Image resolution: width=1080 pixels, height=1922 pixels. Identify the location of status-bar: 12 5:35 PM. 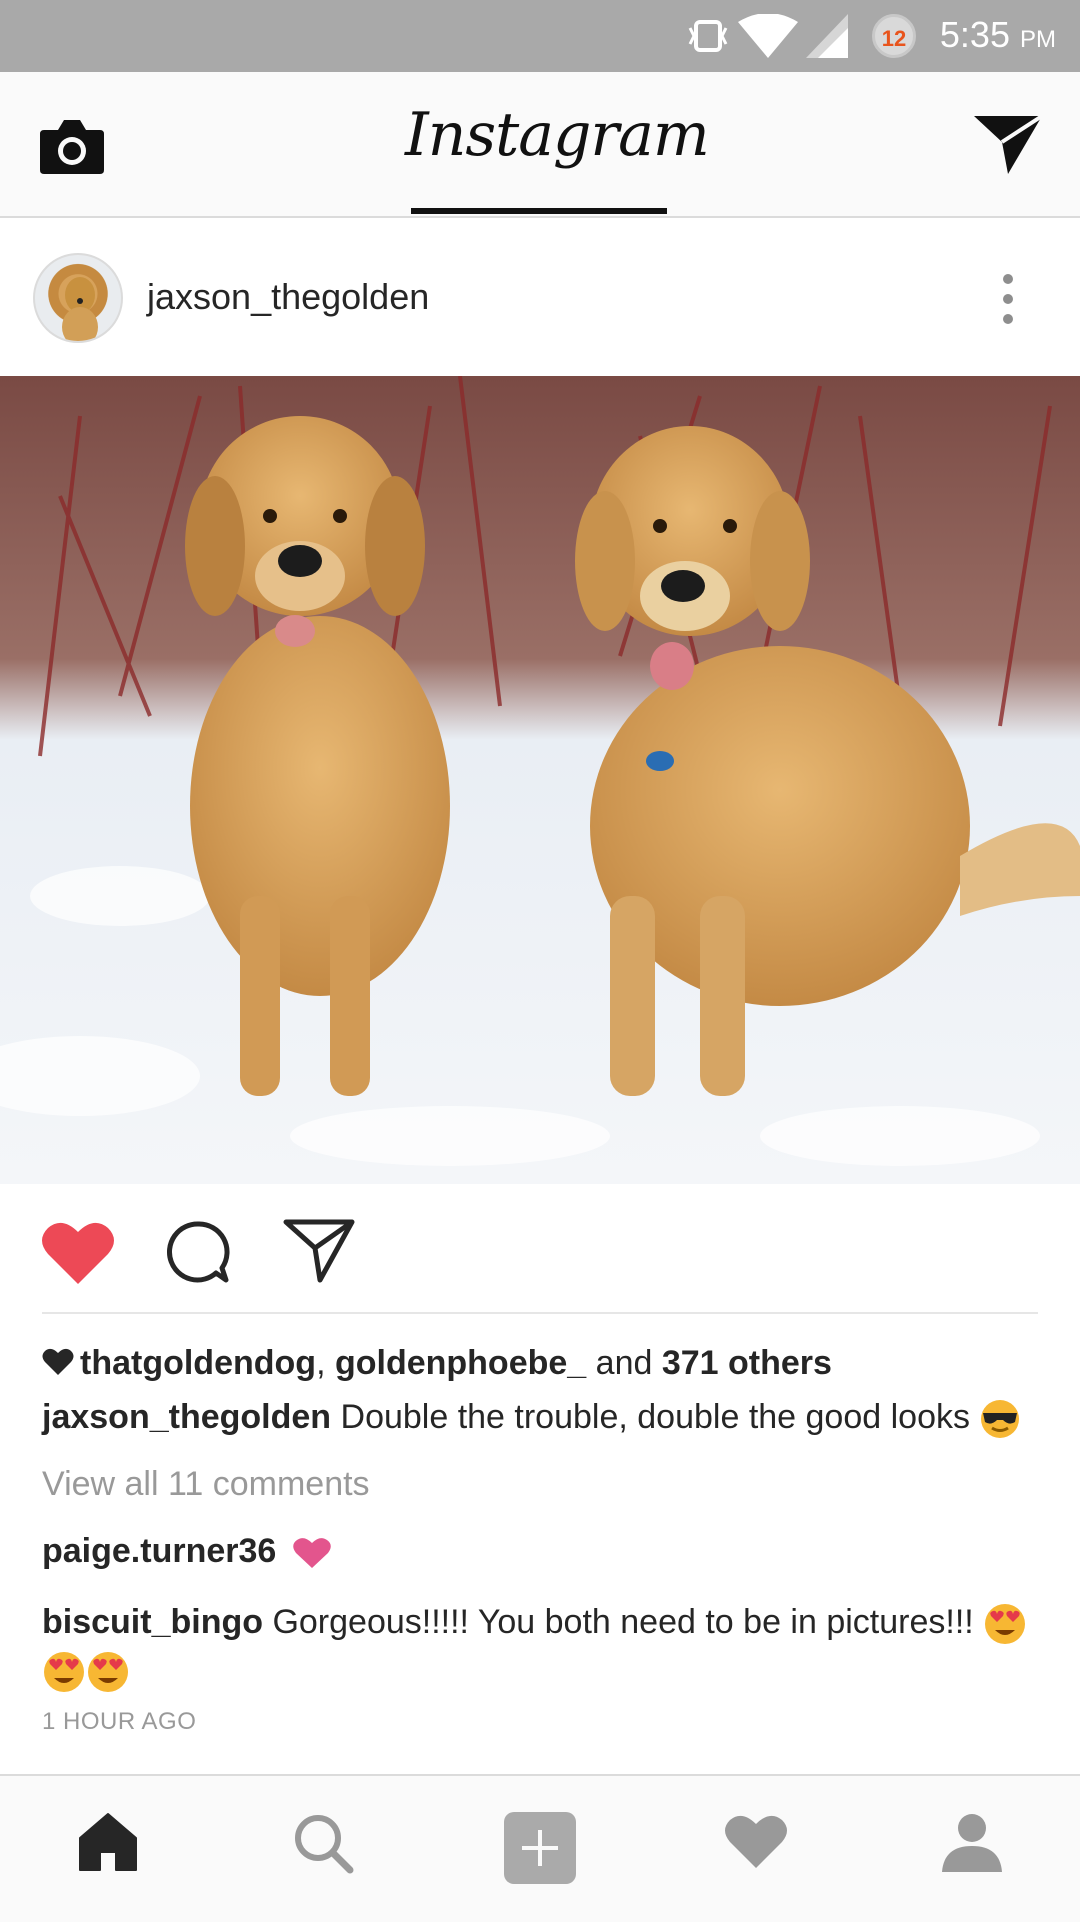
(540, 36).